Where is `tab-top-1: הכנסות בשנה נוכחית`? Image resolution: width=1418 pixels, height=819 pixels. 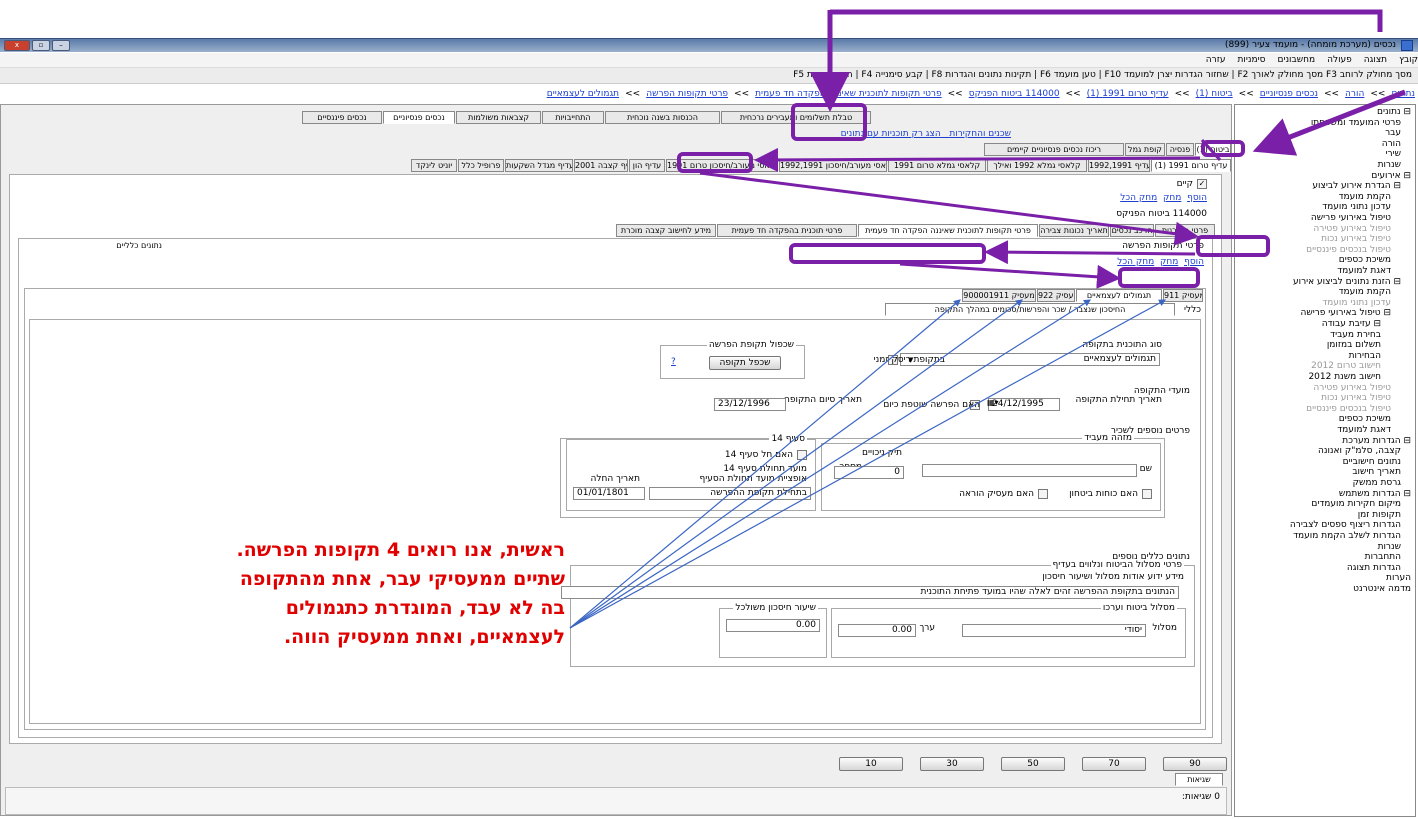 tab-top-1: הכנסות בשנה נוכחית is located at coordinates (662, 117).